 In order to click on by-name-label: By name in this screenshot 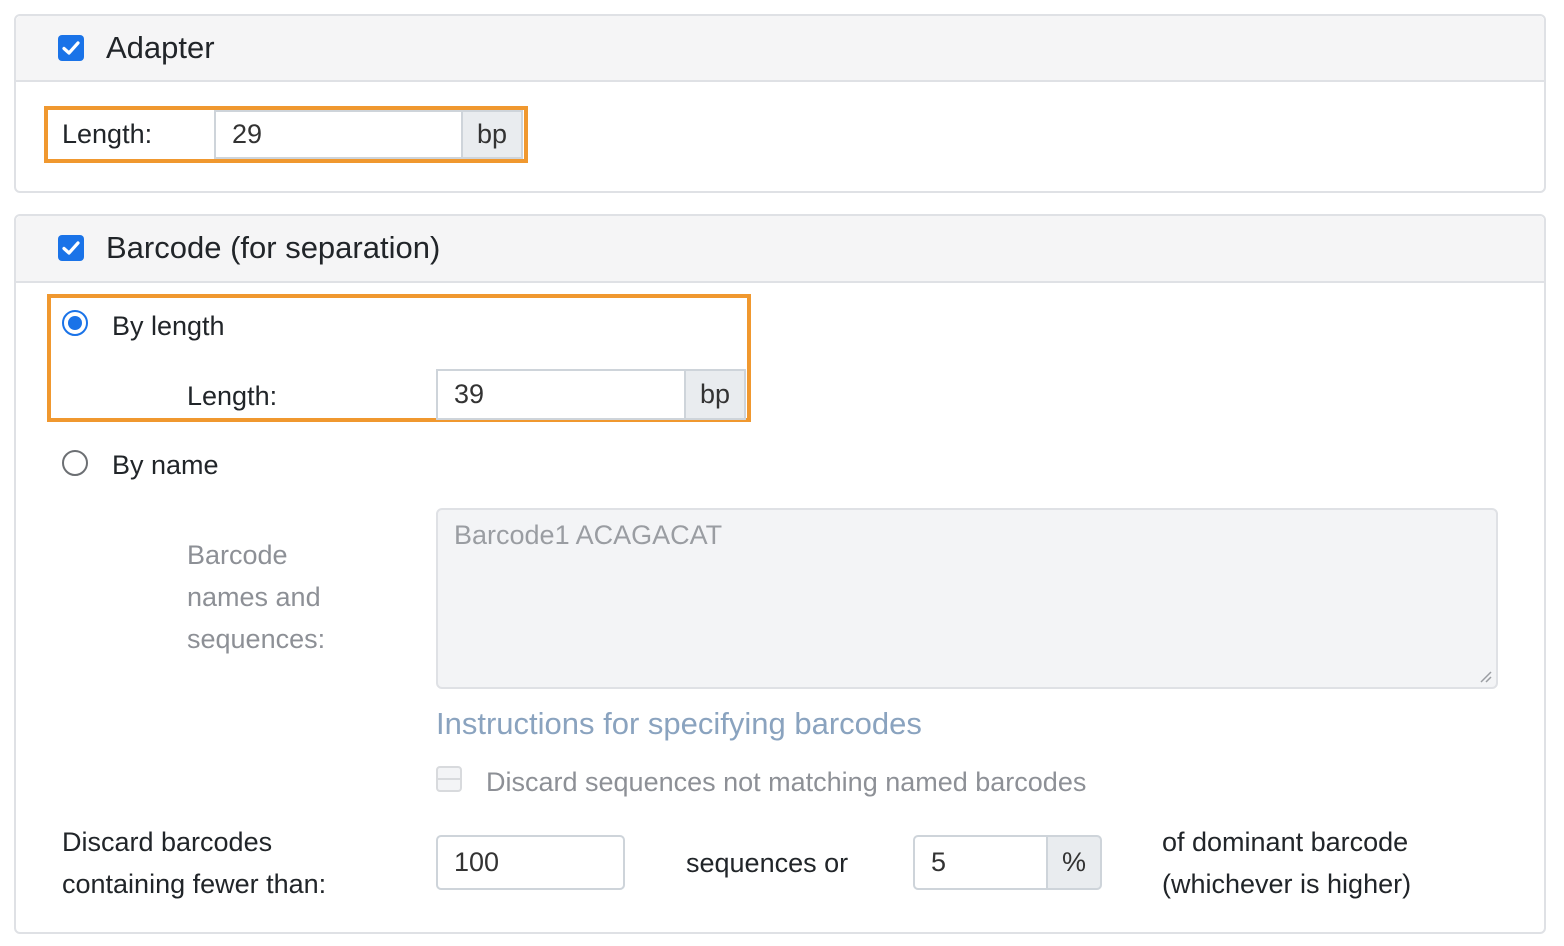, I will do `click(165, 465)`.